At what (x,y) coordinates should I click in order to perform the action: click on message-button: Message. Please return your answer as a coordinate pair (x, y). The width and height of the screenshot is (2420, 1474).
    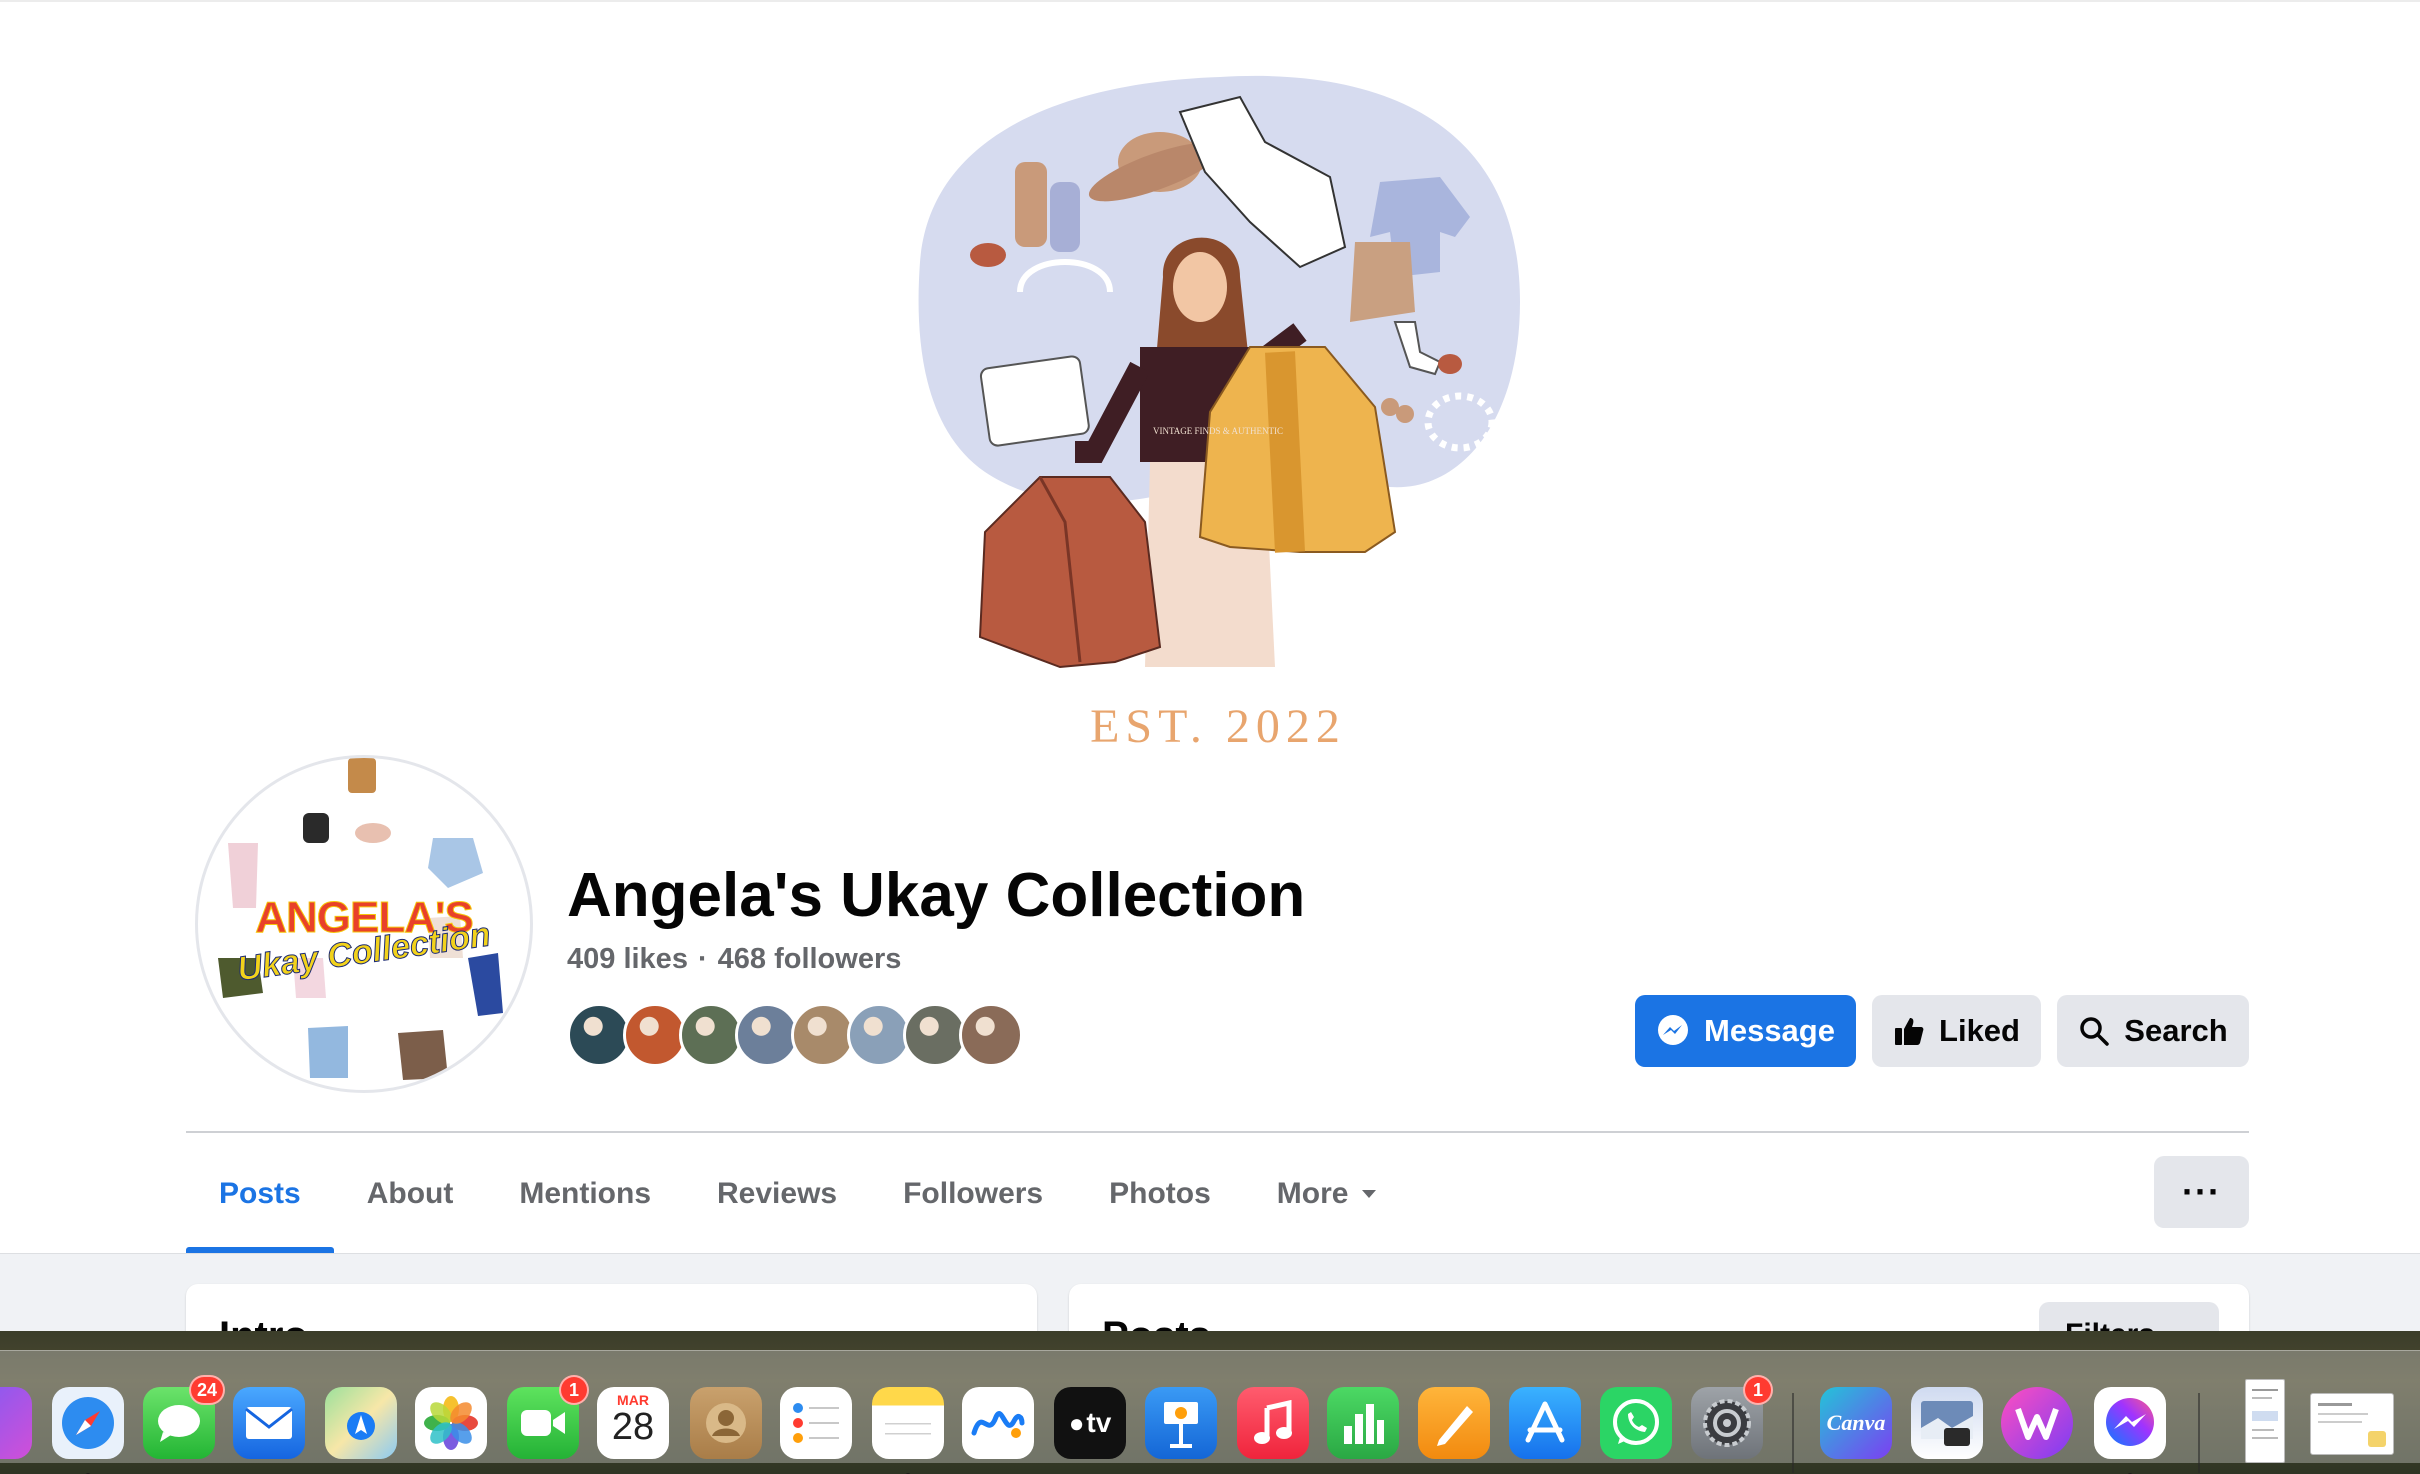
    Looking at the image, I should click on (1745, 1031).